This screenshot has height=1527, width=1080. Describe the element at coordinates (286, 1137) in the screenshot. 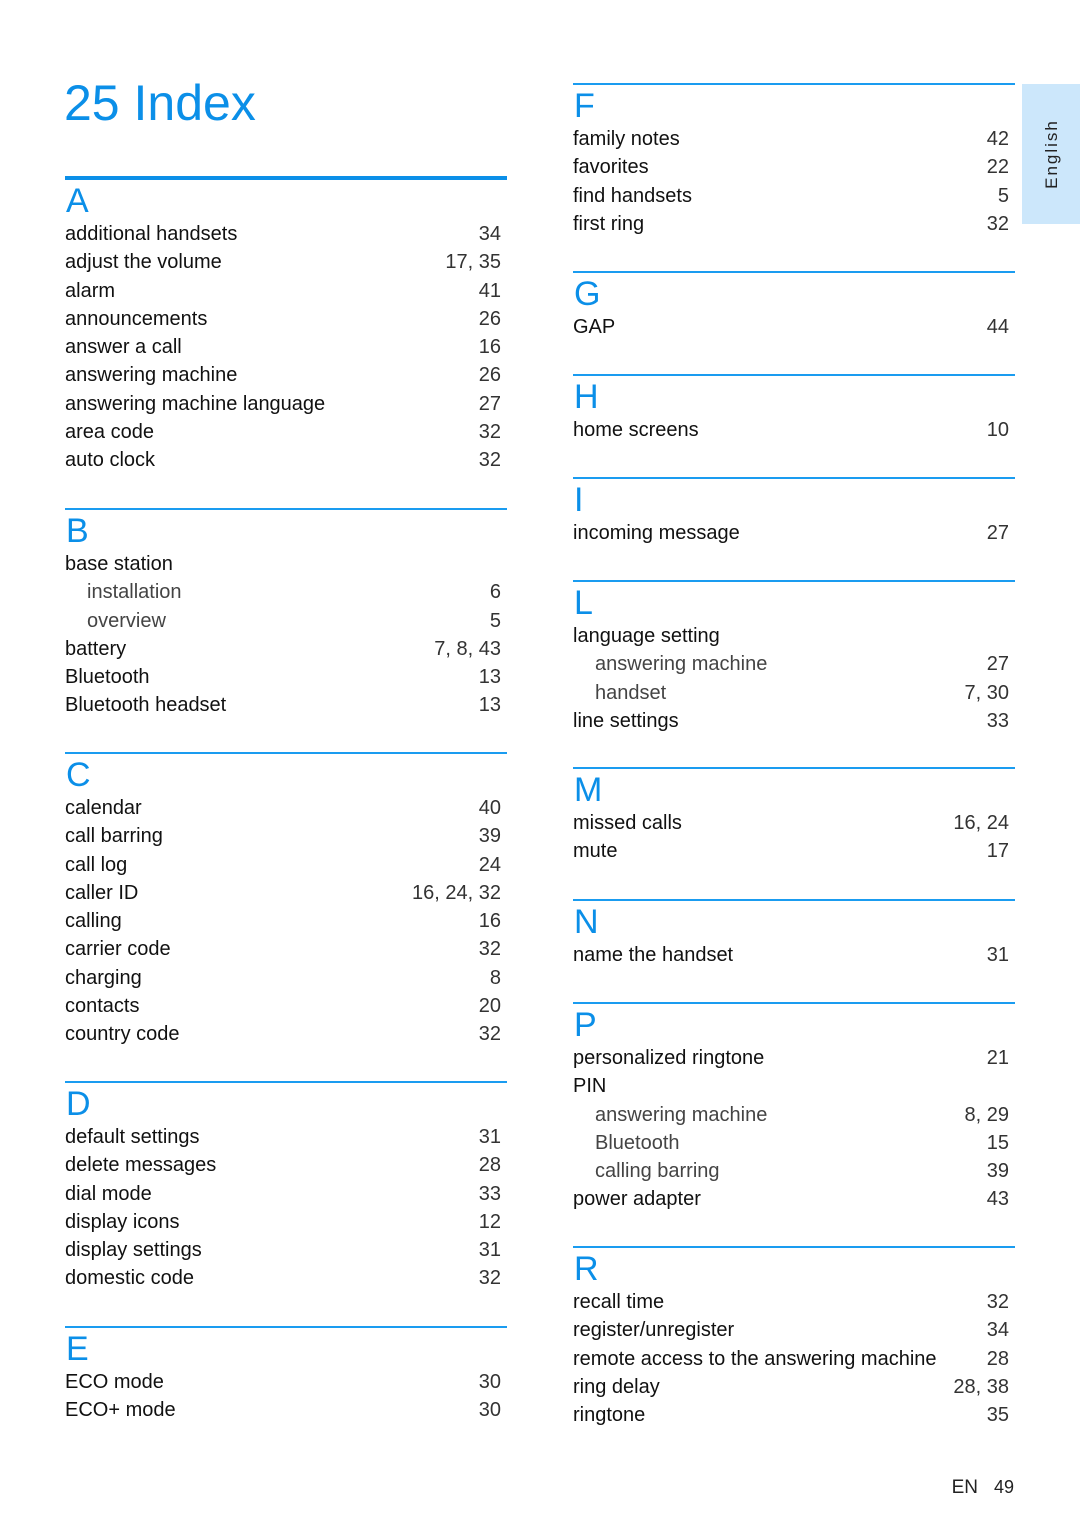

I see `index-entry: default settings 31` at that location.